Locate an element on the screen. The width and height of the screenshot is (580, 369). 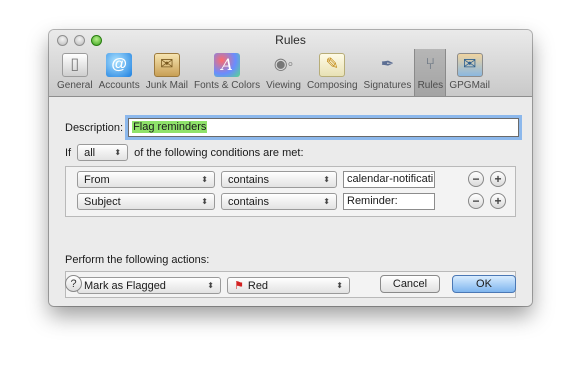
condition-value-field: calendar-notificati is located at coordinates (389, 179).